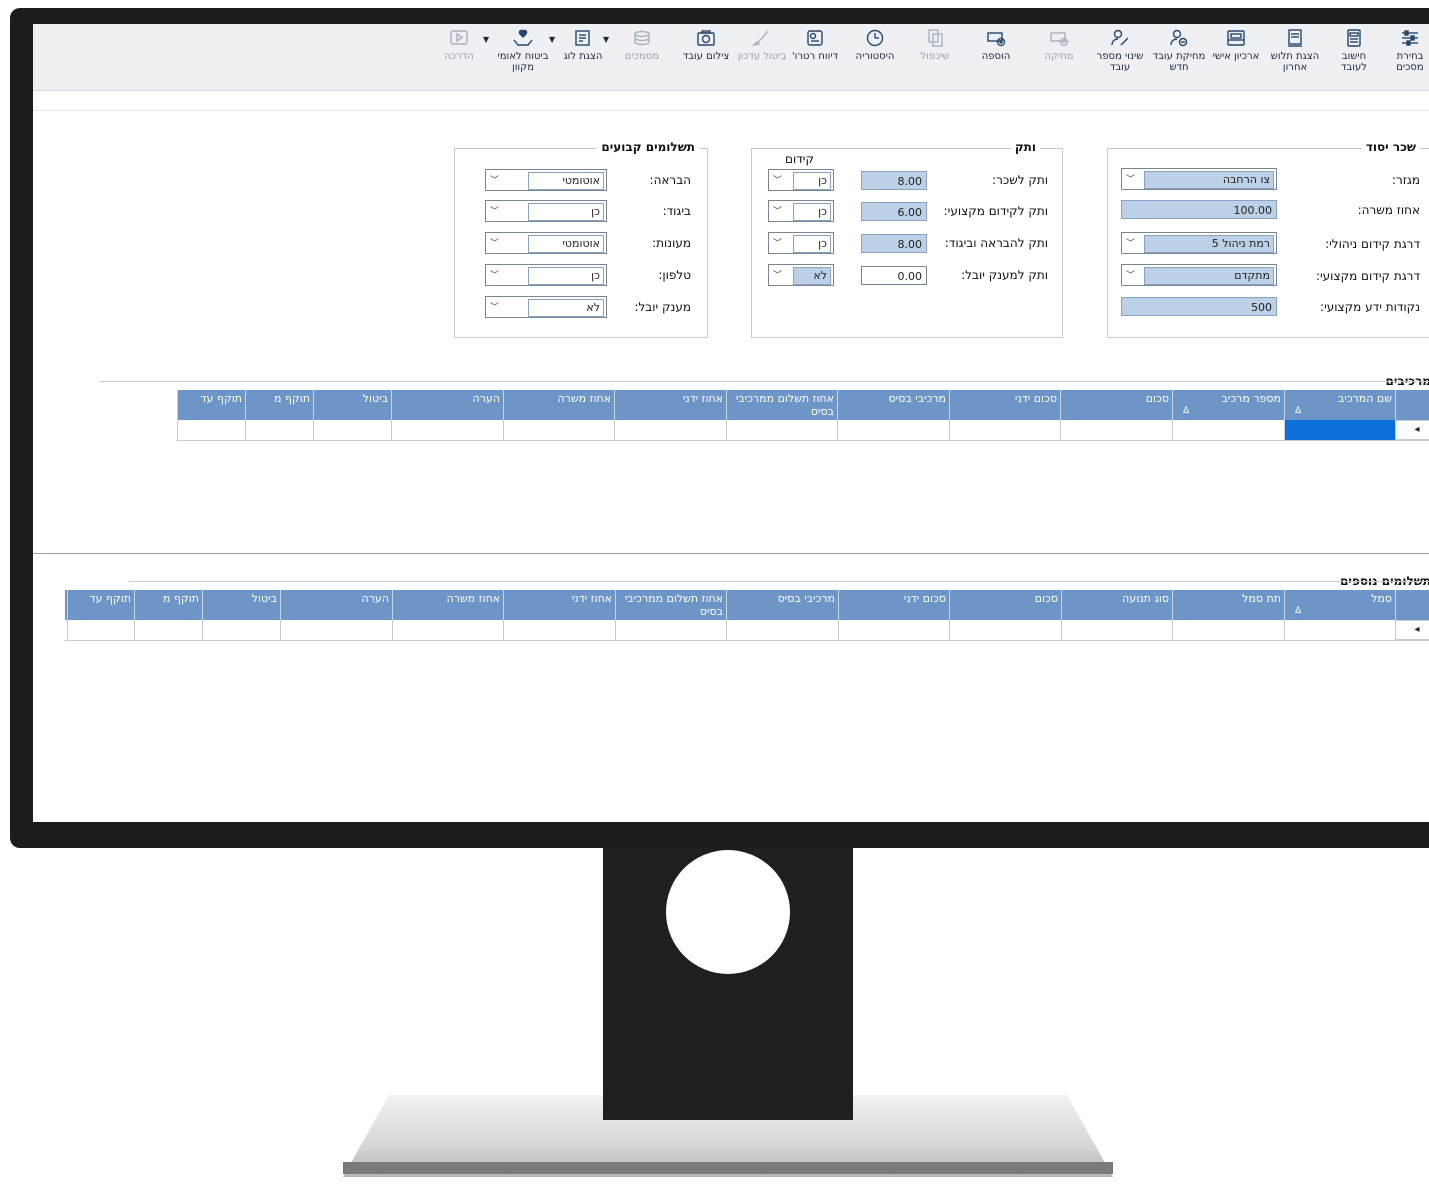 The image size is (1429, 1185). What do you see at coordinates (894, 211) in the screenshot?
I see `seniority-value-field: 6.00` at bounding box center [894, 211].